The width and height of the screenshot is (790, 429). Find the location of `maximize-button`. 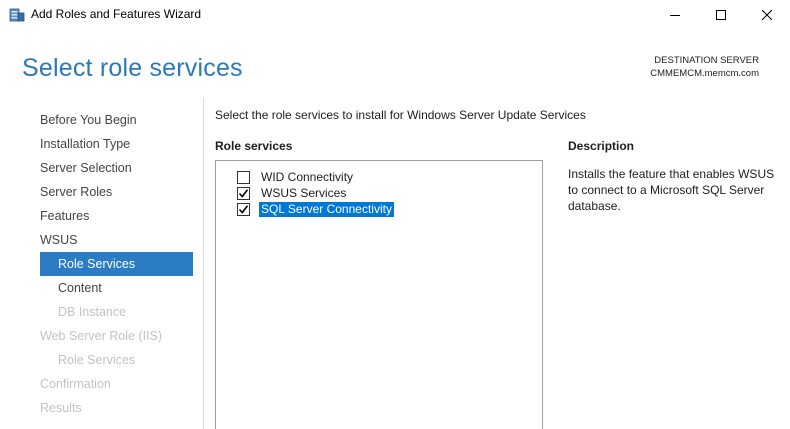

maximize-button is located at coordinates (721, 15).